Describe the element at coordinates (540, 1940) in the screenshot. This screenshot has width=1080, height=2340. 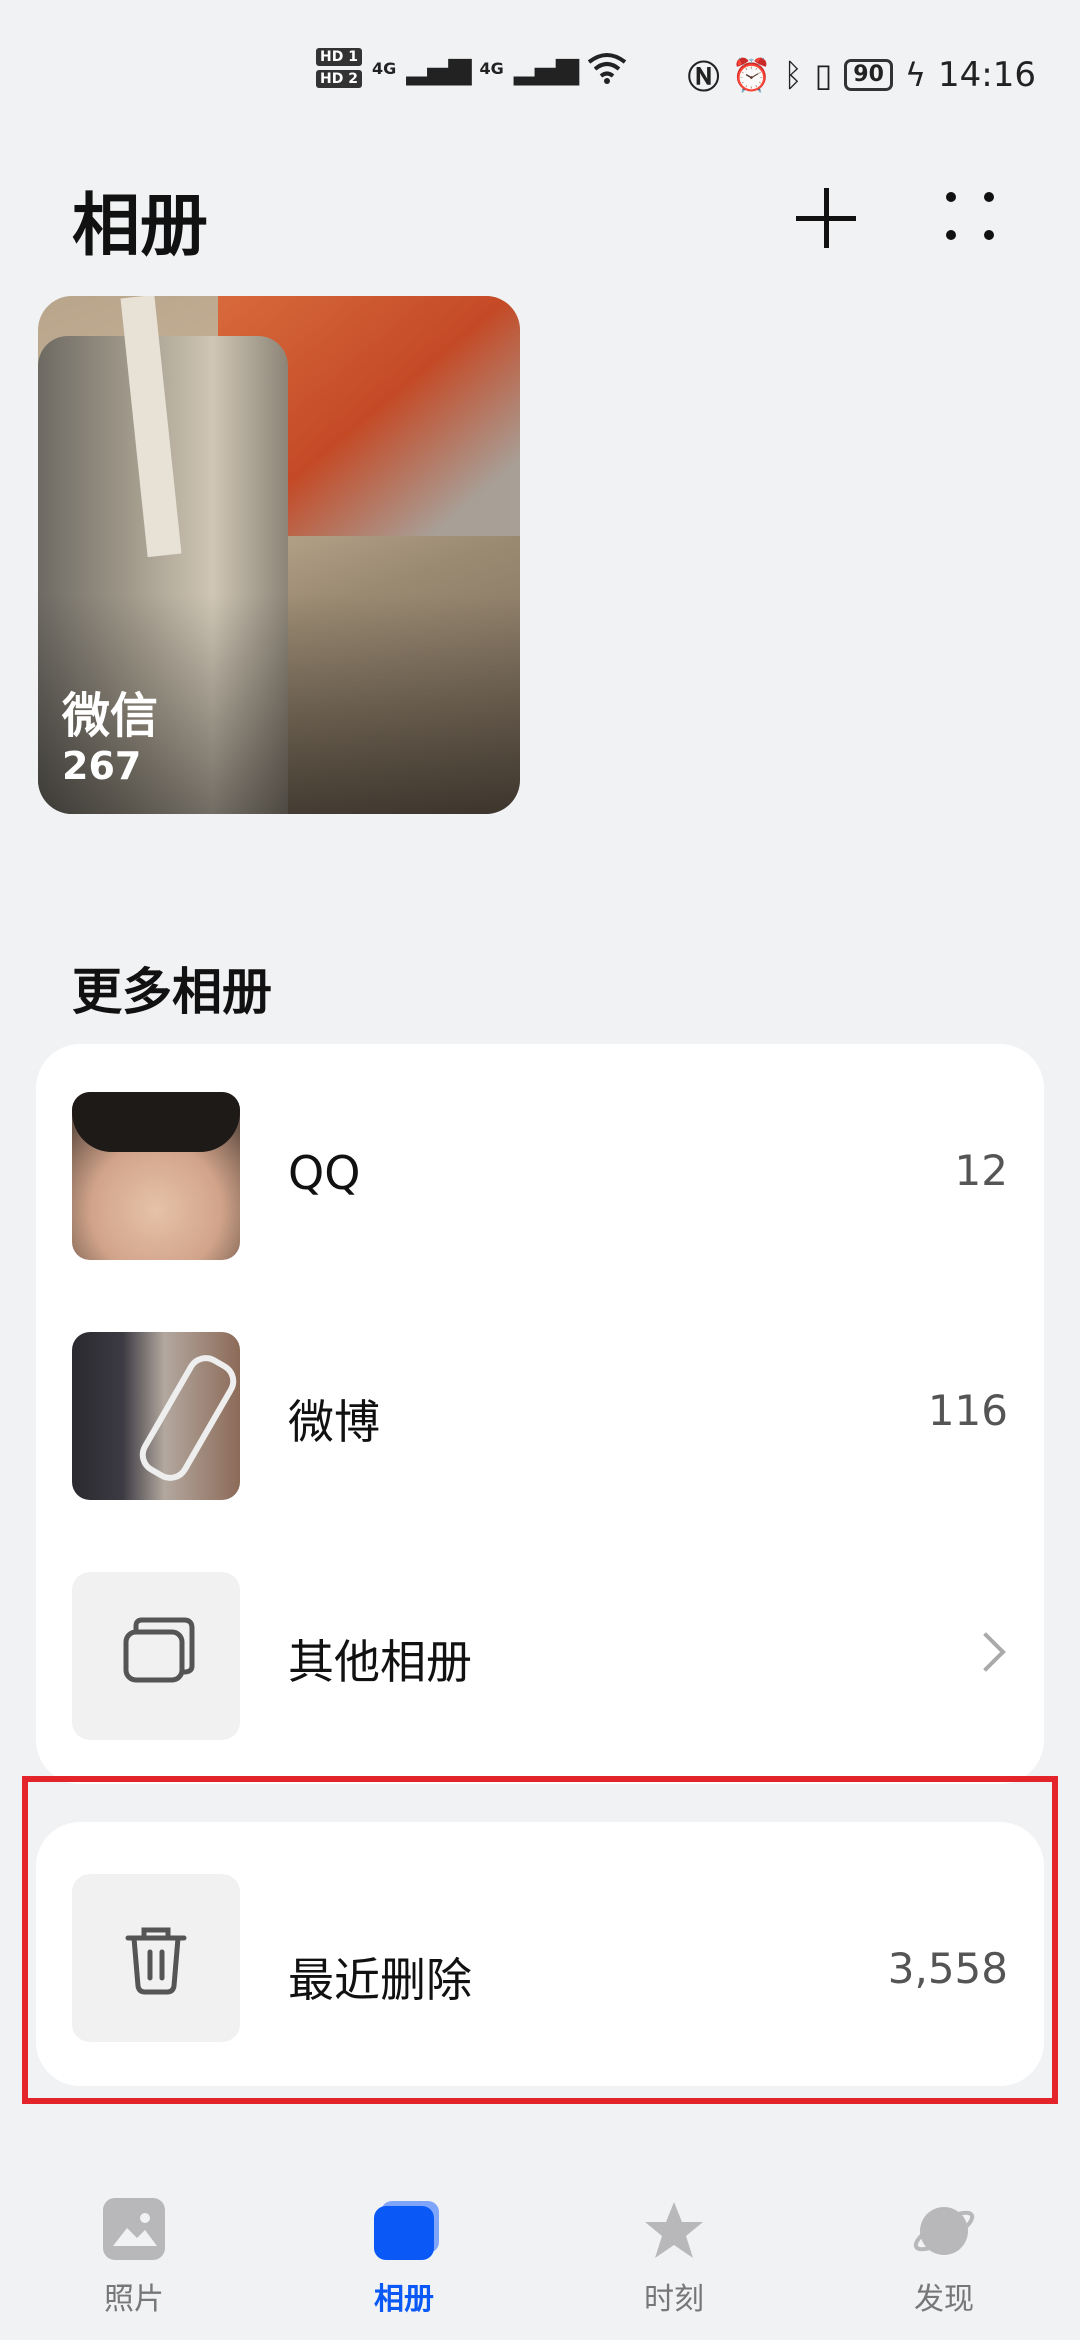
I see `highlight-box` at that location.